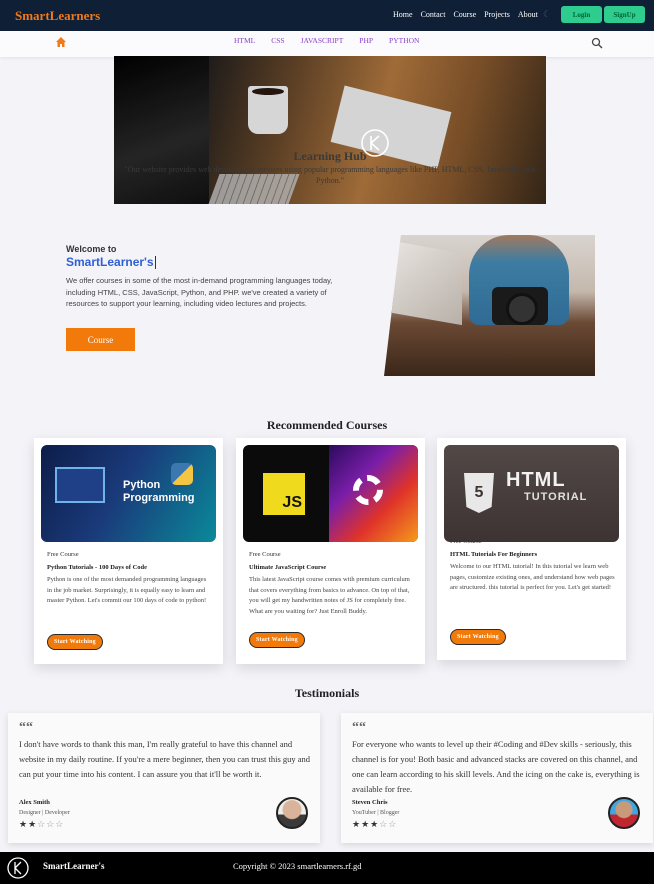  Describe the element at coordinates (297, 866) in the screenshot. I see `footer-copyright: Copyright © 2023 smartlearners.rf.gd` at that location.